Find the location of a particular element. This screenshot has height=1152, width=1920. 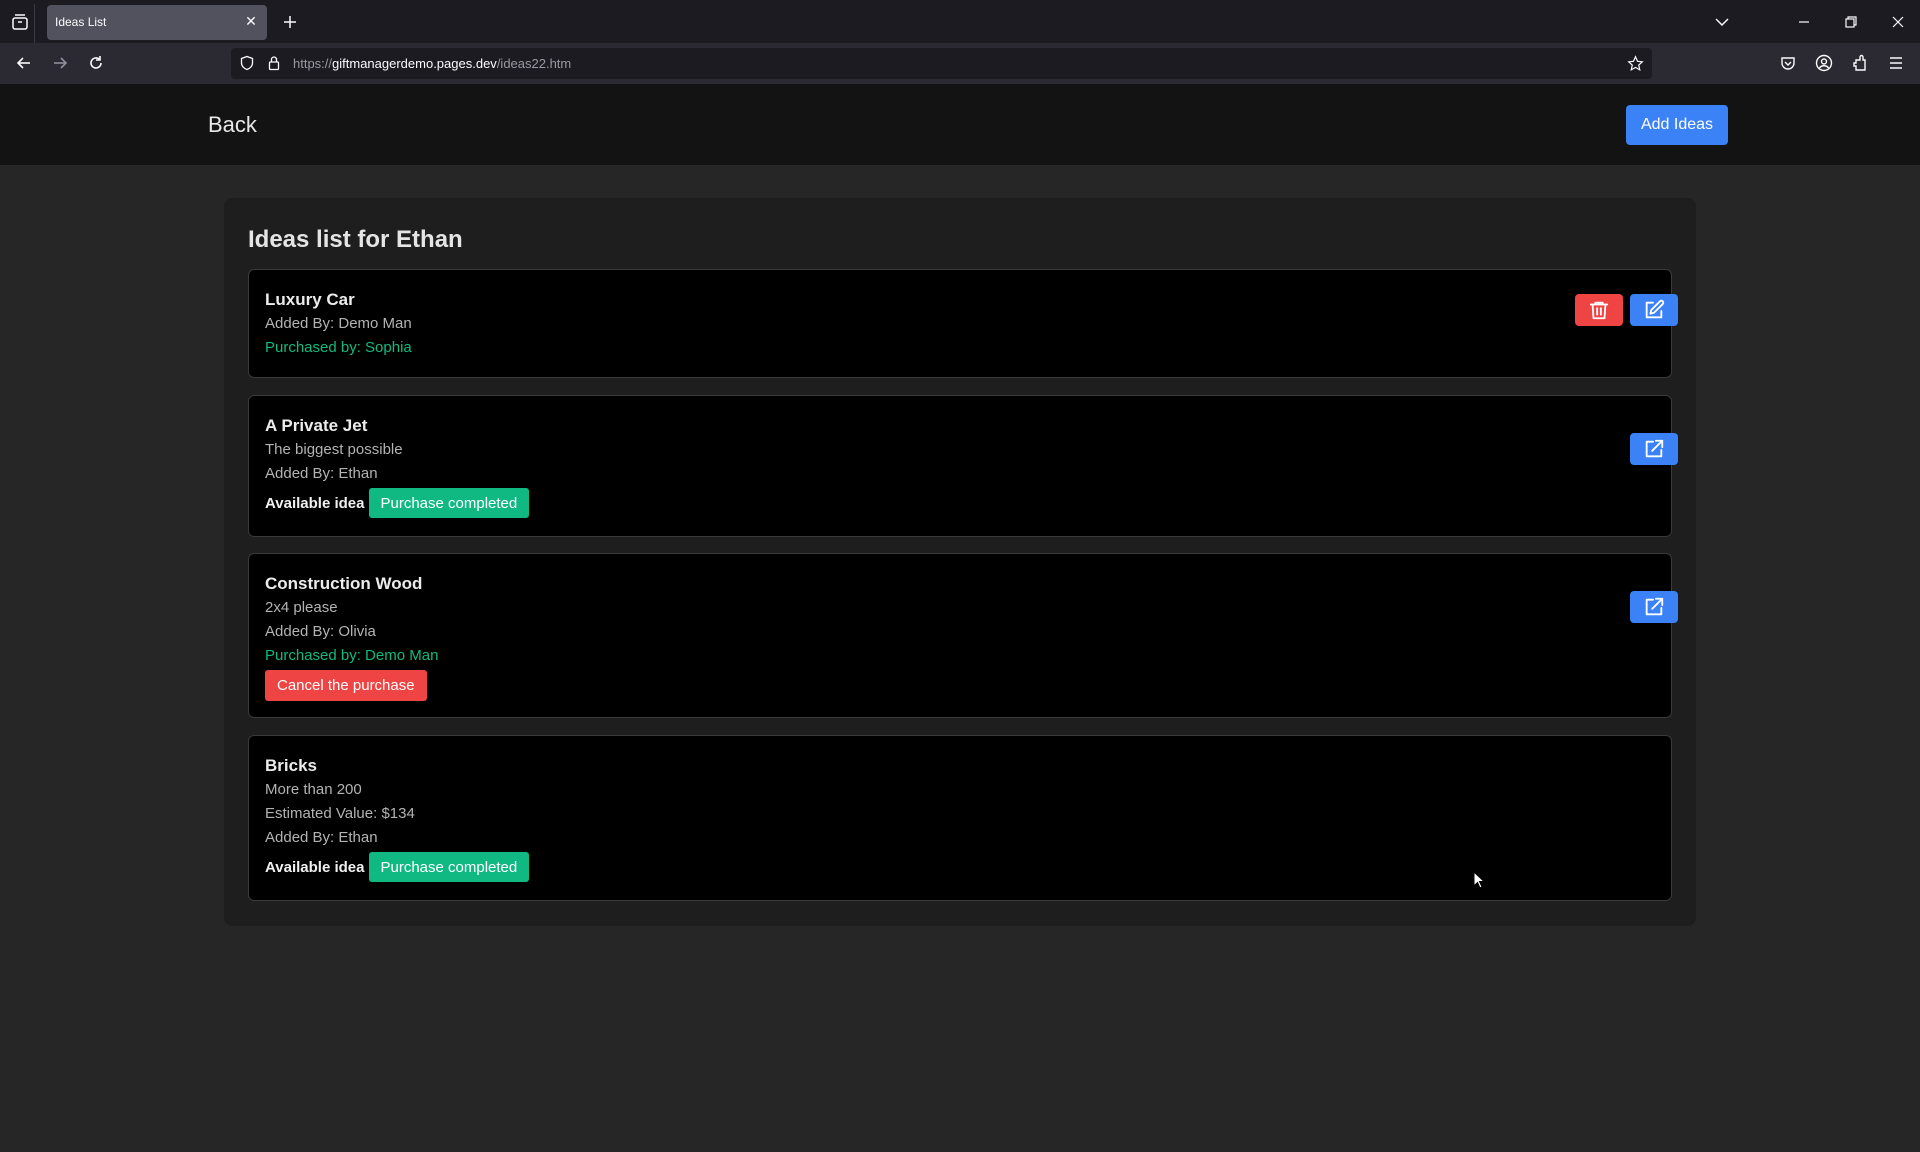

tab-title: Ideas List is located at coordinates (81, 22).